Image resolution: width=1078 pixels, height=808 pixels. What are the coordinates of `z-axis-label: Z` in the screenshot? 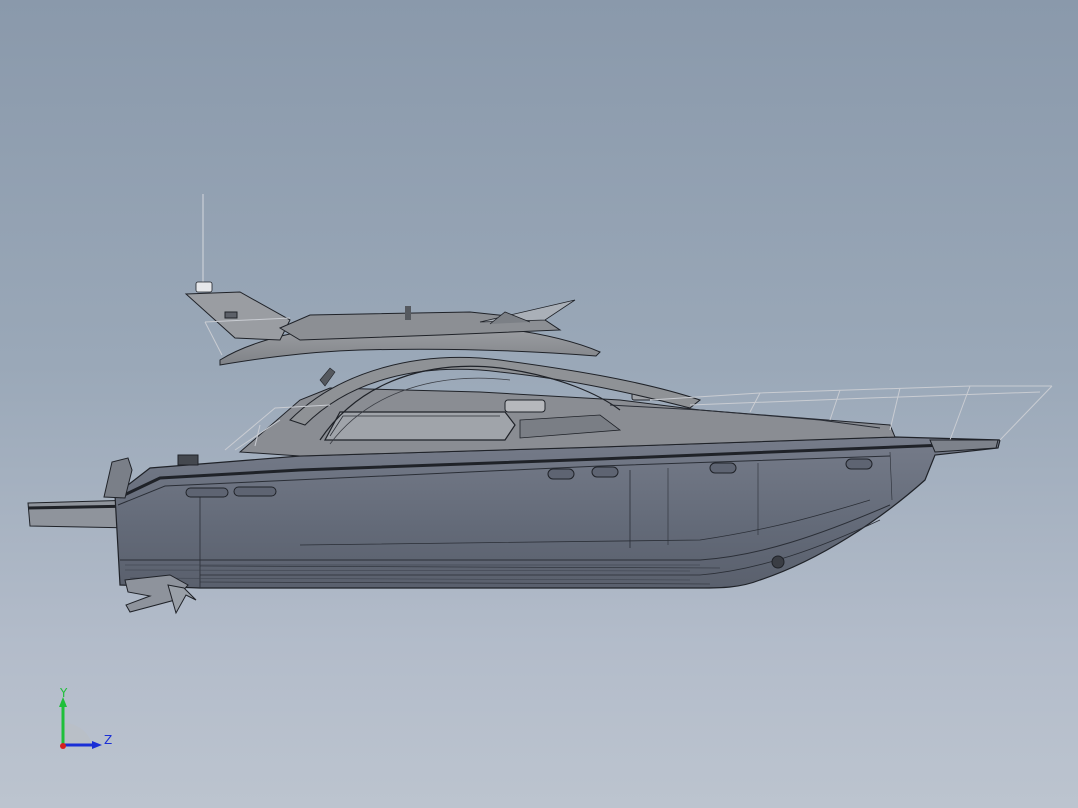 It's located at (108, 740).